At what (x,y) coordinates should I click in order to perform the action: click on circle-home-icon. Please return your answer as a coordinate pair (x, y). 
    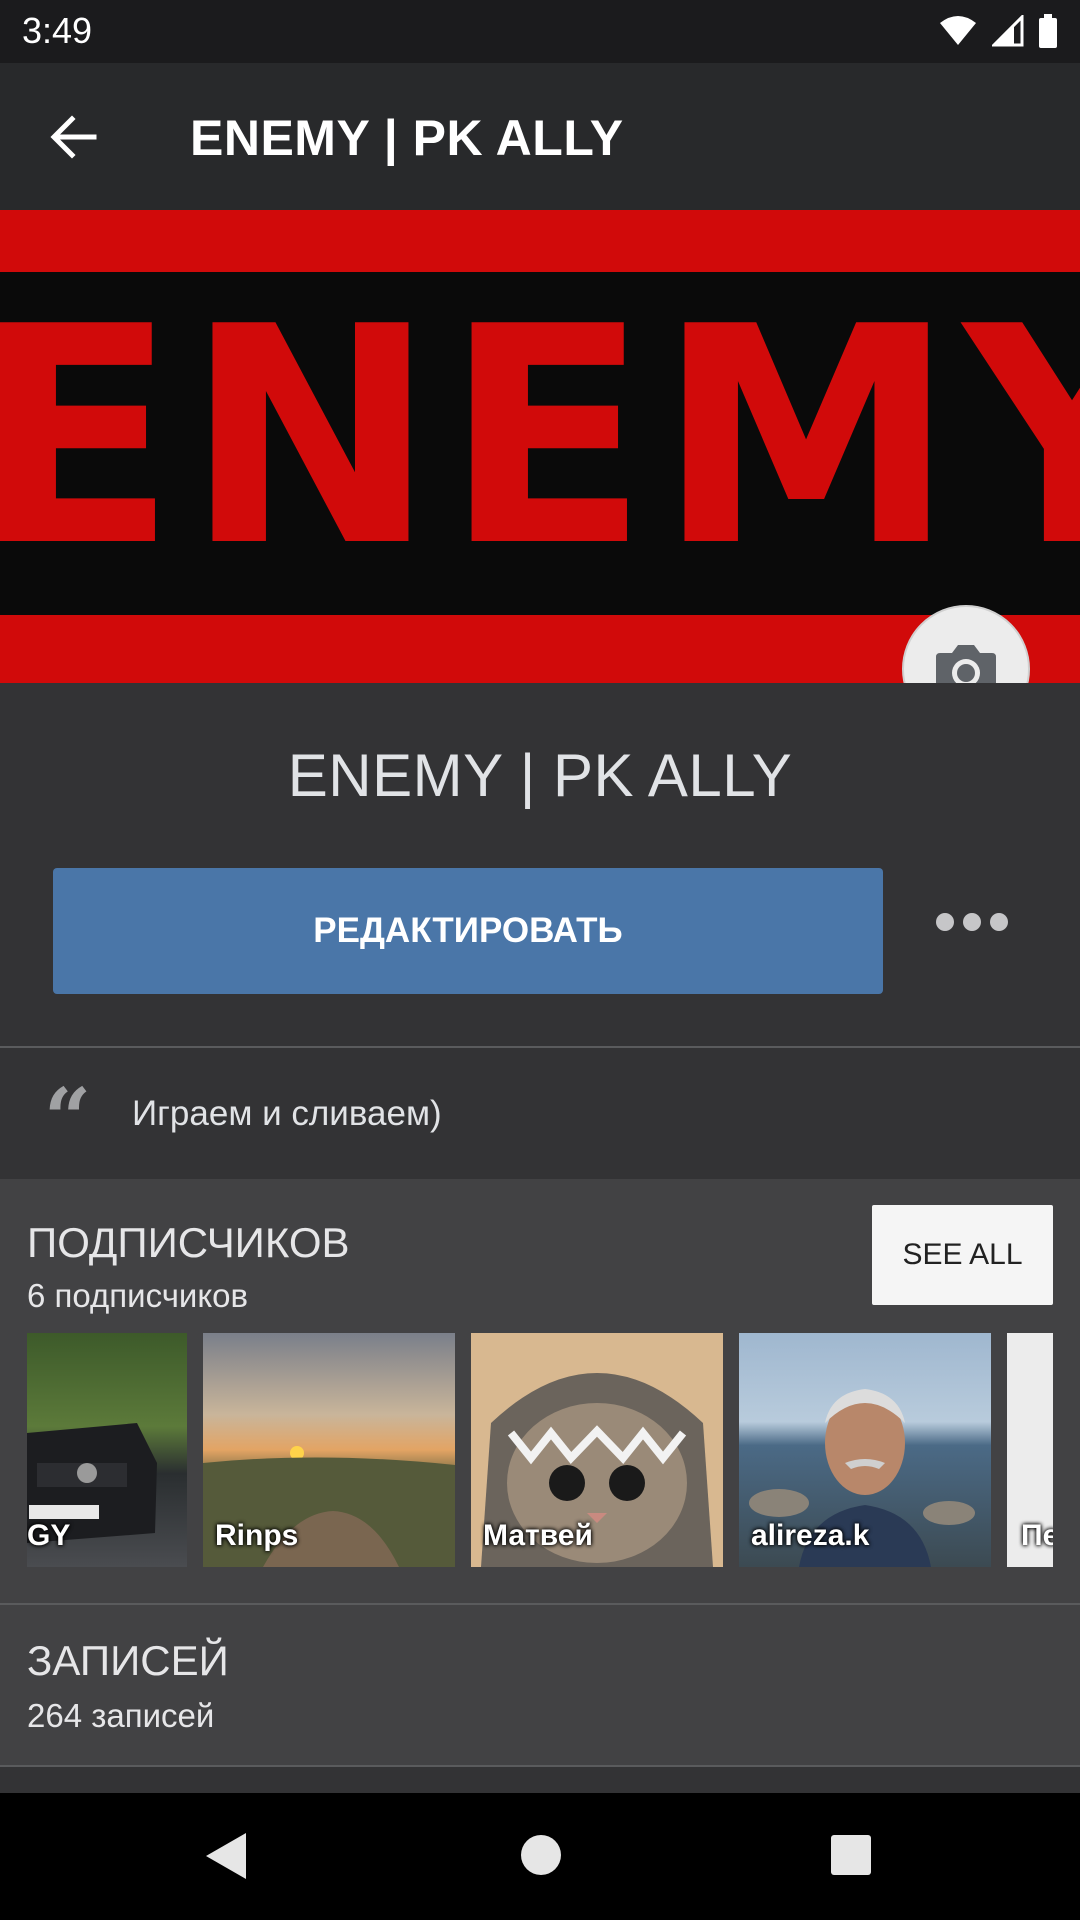
    Looking at the image, I should click on (541, 1855).